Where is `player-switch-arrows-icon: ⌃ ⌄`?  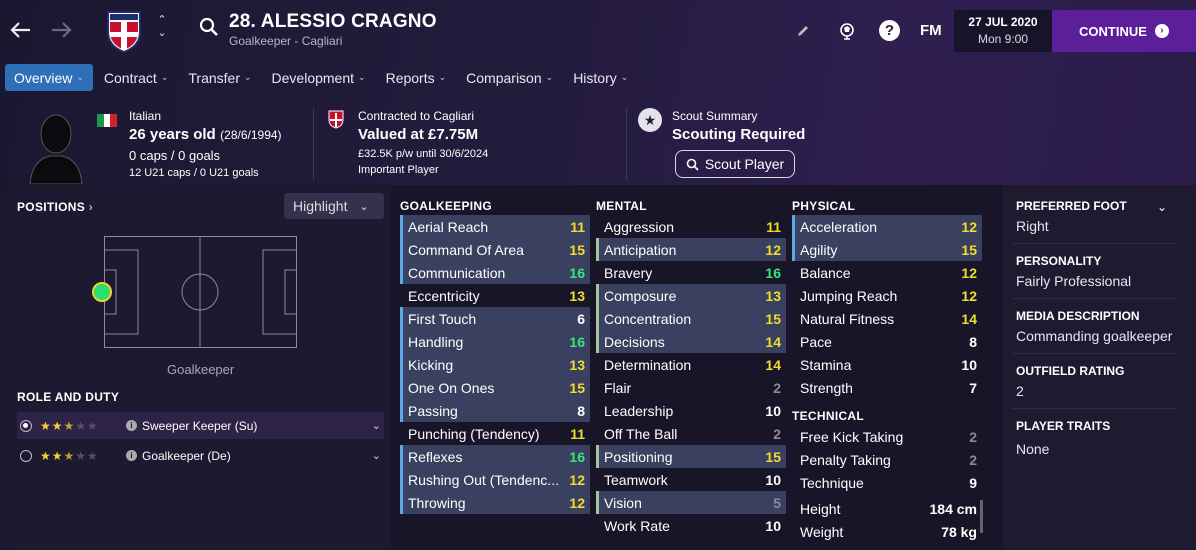
player-switch-arrows-icon: ⌃ ⌄ is located at coordinates (162, 30).